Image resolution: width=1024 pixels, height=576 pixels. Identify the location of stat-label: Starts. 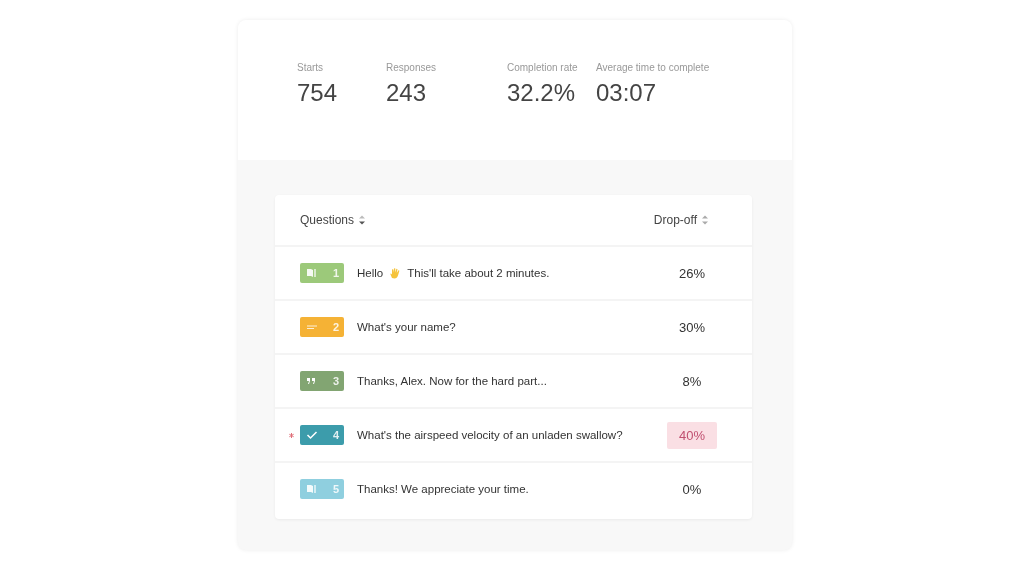
(310, 67).